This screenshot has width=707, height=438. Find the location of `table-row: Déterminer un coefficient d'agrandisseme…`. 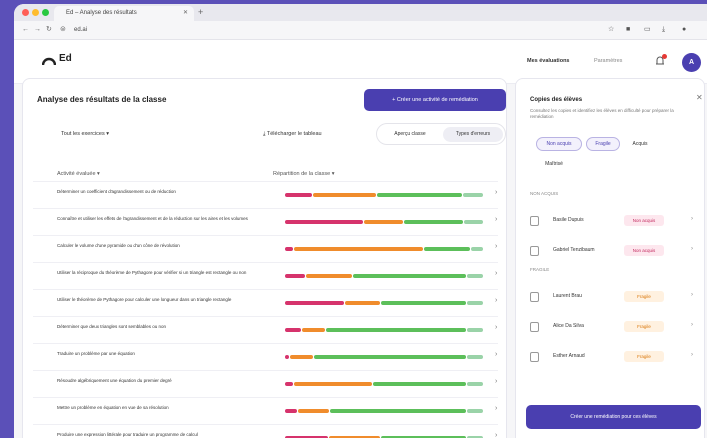

table-row: Déterminer un coefficient d'agrandisseme… is located at coordinates (265, 194).